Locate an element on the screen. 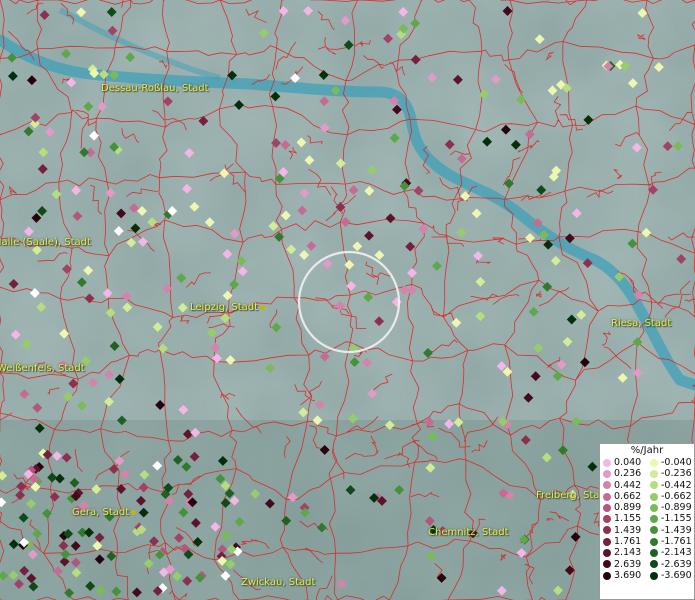 The height and width of the screenshot is (600, 695). legend-value: 0.442 is located at coordinates (628, 485).